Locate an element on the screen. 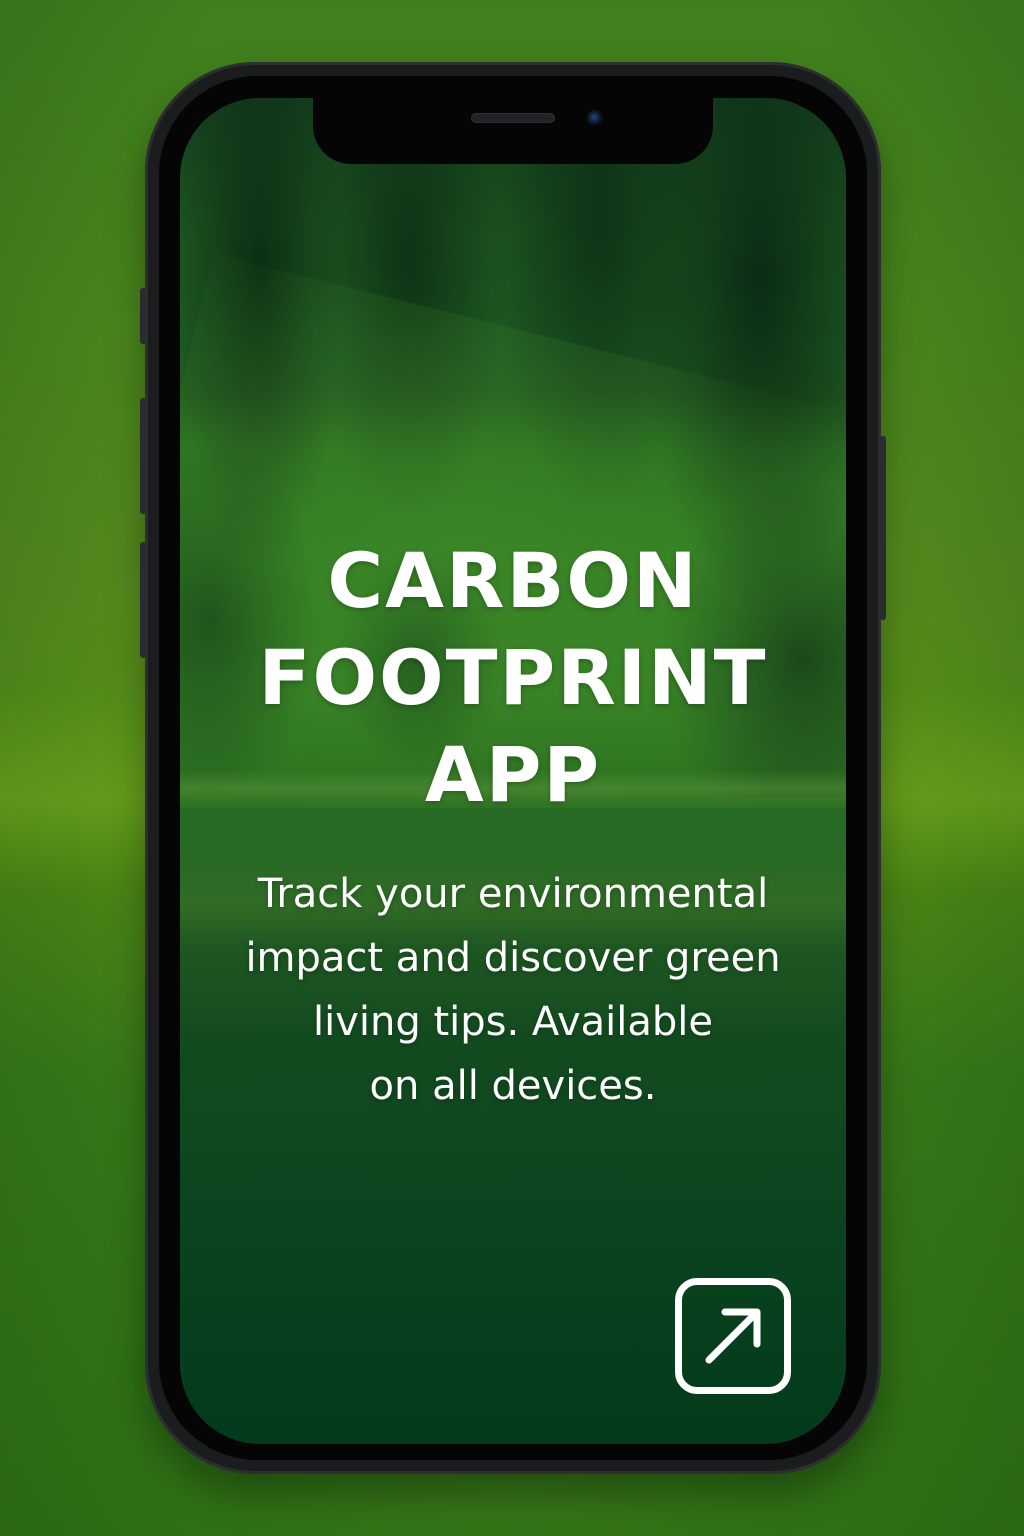  app-title-line: FOOTPRINT is located at coordinates (513, 677).